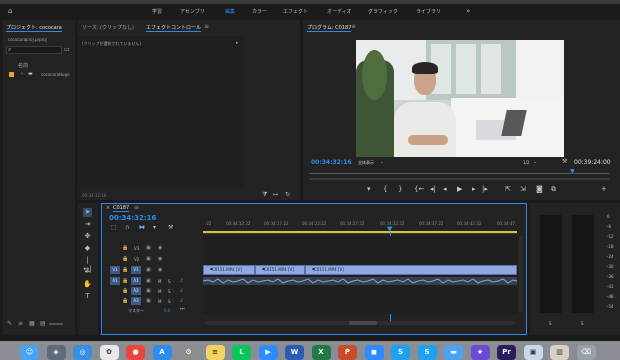  Describe the element at coordinates (182, 309) in the screenshot. I see `go-to-end-icon: ⏭` at that location.